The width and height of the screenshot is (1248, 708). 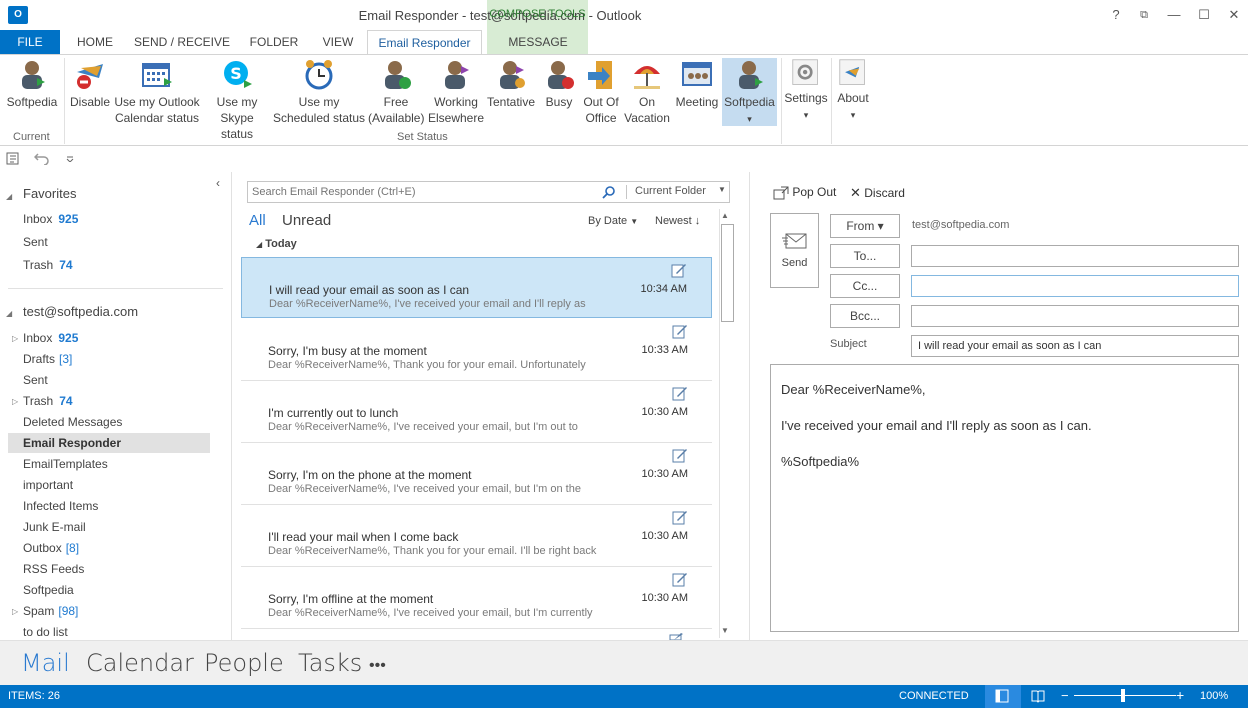 I want to click on collapse-pane-icon: ‹, so click(x=218, y=183).